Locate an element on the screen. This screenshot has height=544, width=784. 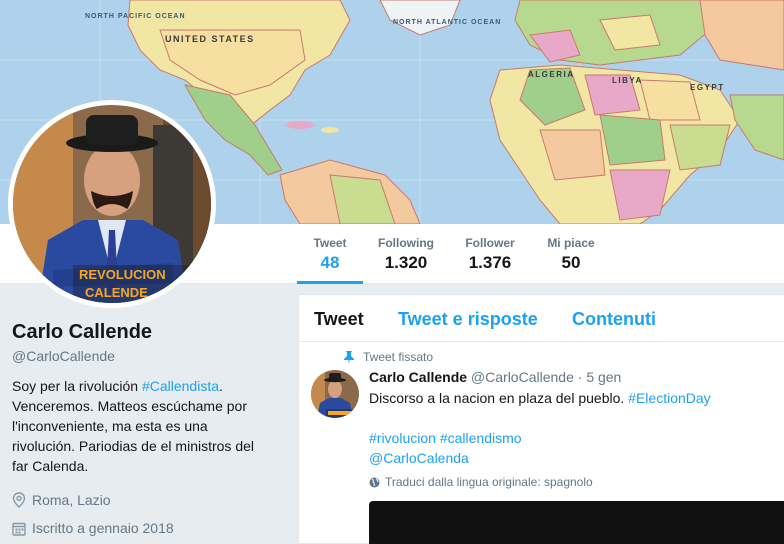
tweet-author-avatar is located at coordinates (335, 394).